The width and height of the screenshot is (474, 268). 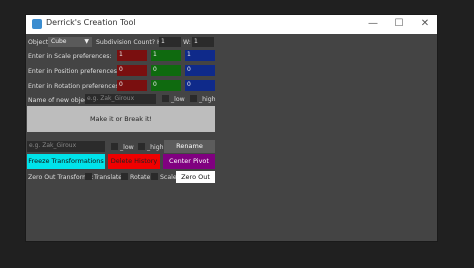 I want to click on rename-high-label: _high, so click(x=155, y=147).